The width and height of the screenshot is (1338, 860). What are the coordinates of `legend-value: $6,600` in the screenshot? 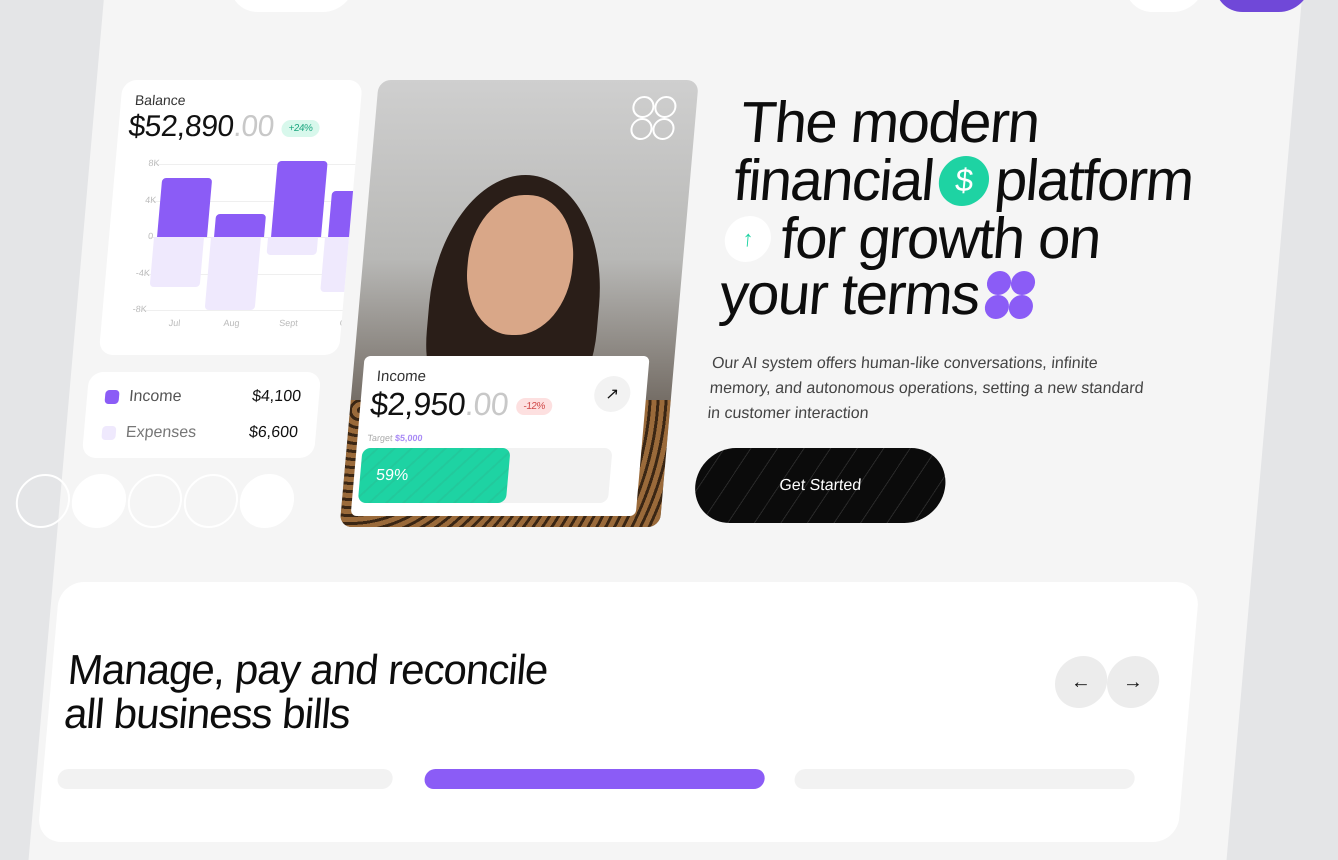 It's located at (273, 432).